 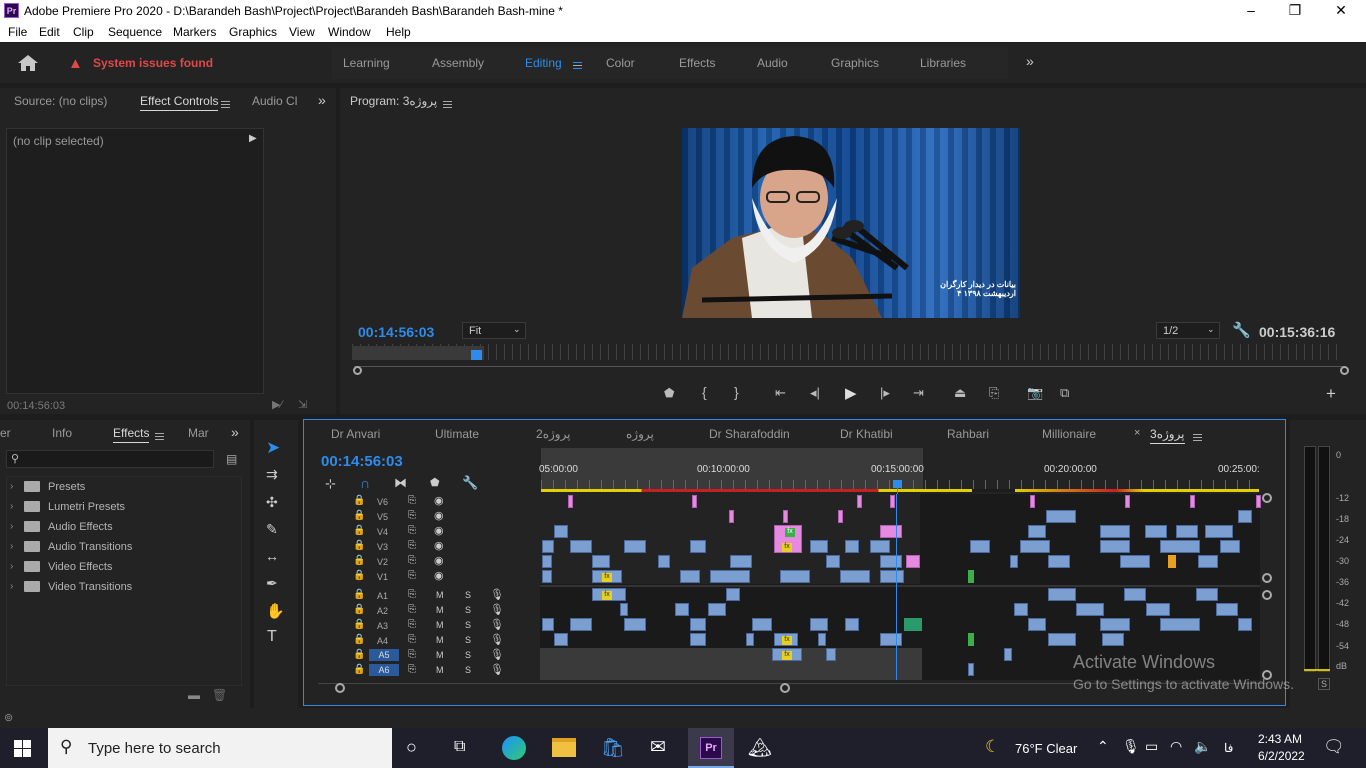 What do you see at coordinates (179, 102) in the screenshot?
I see `tab-effect-controls: Effect Controls` at bounding box center [179, 102].